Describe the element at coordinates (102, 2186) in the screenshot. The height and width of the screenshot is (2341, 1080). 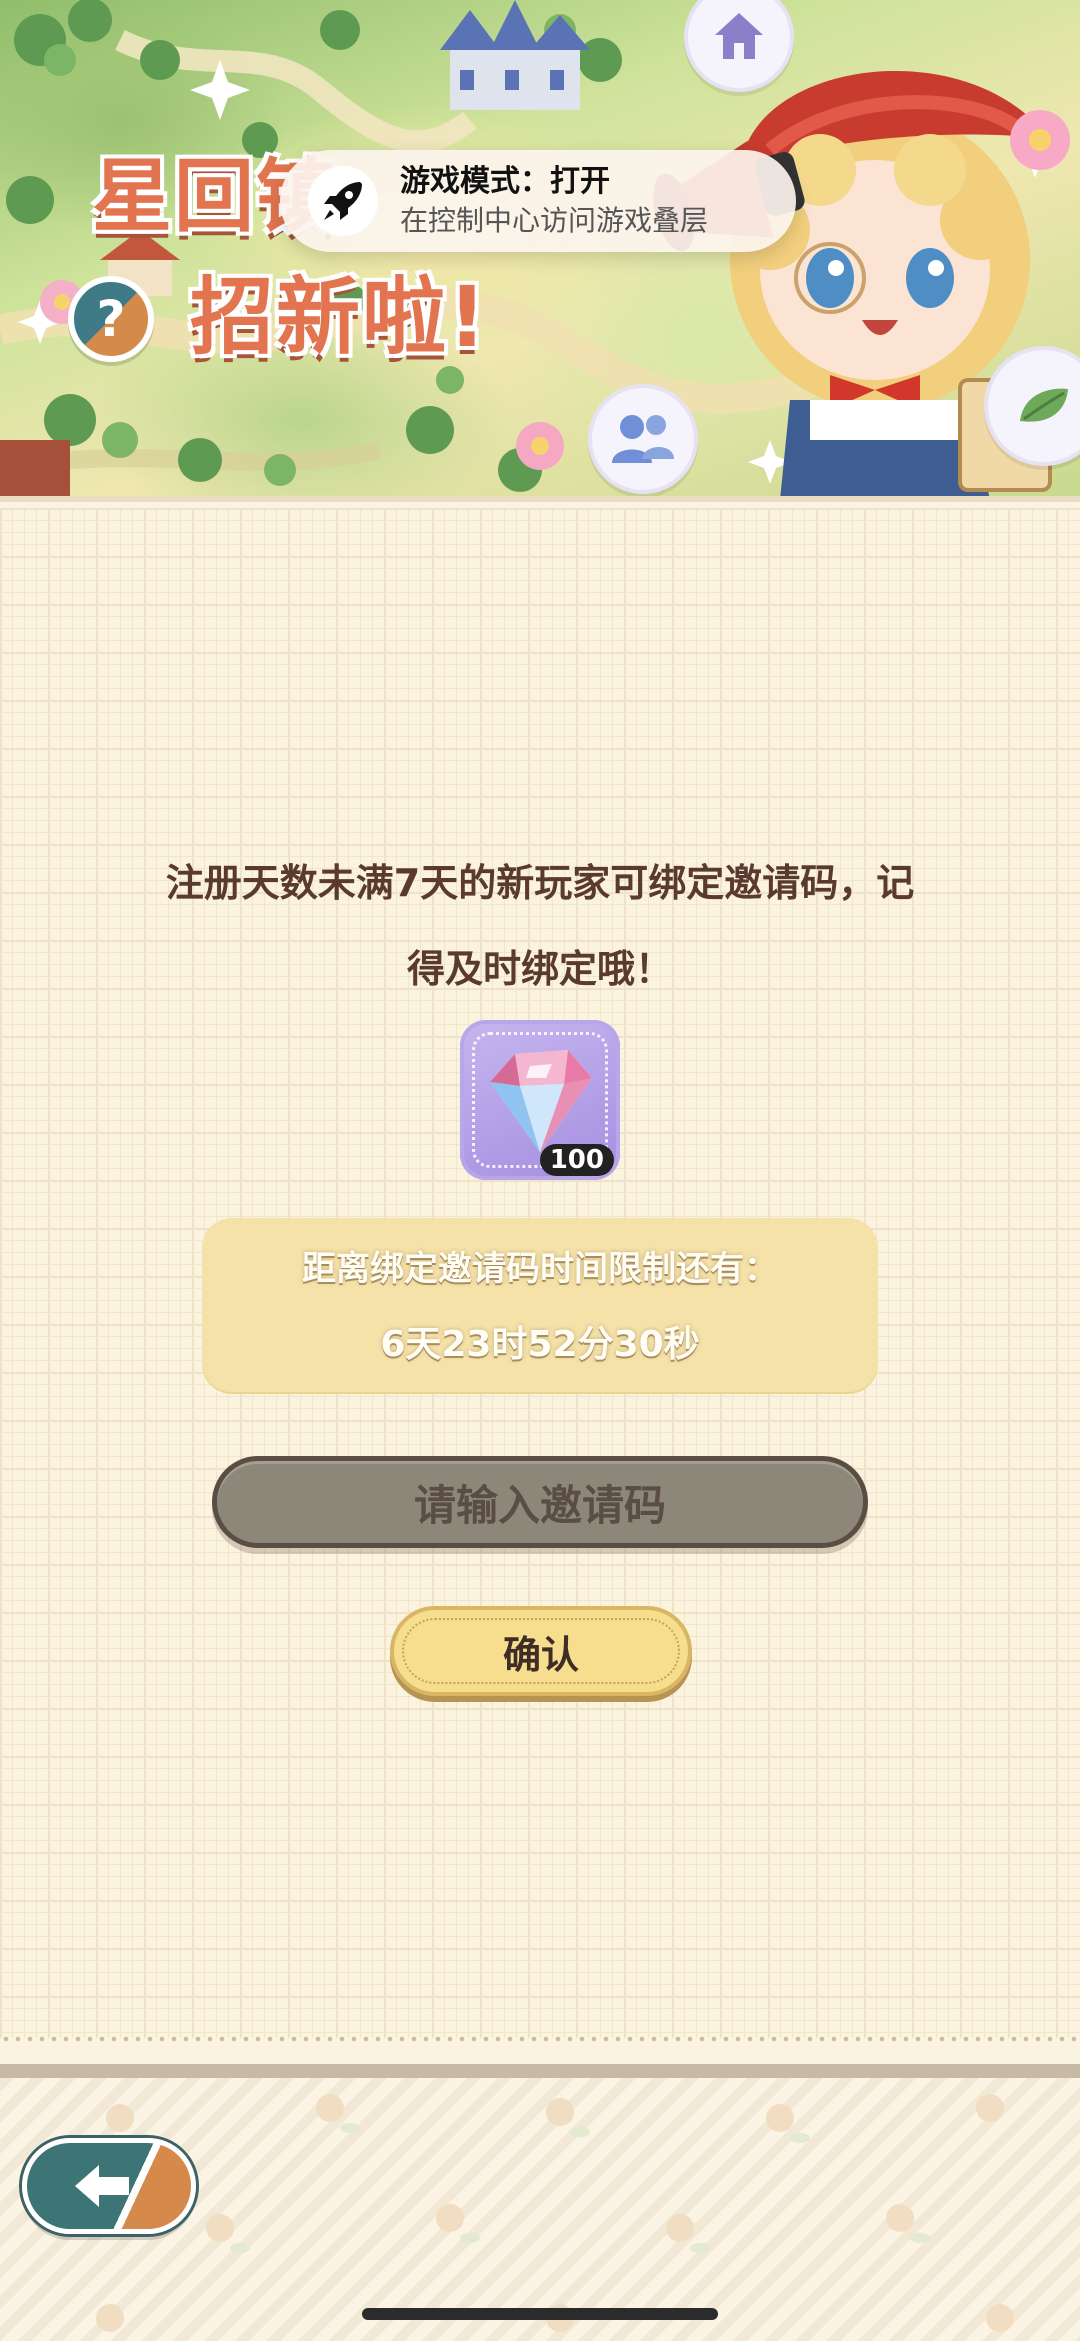
I see `back-arrow-icon` at that location.